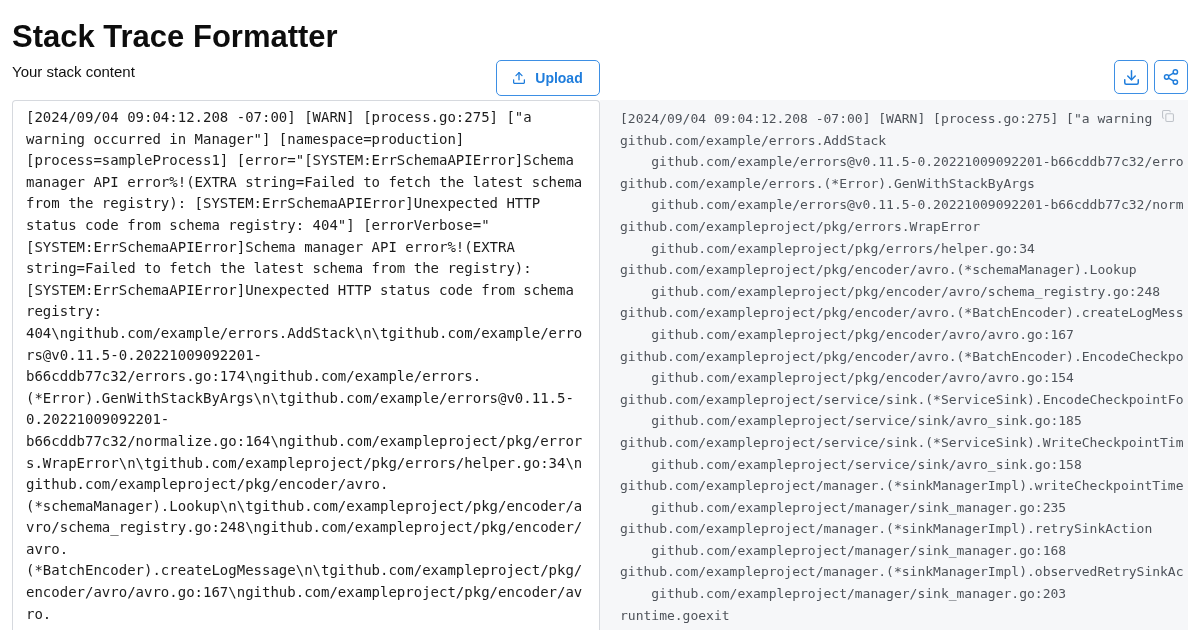 The image size is (1200, 630). I want to click on stack-frame-function: github.com/exampleproject/manager.(*sinkManagerImpl).observedRetrySinkAc, so click(902, 572).